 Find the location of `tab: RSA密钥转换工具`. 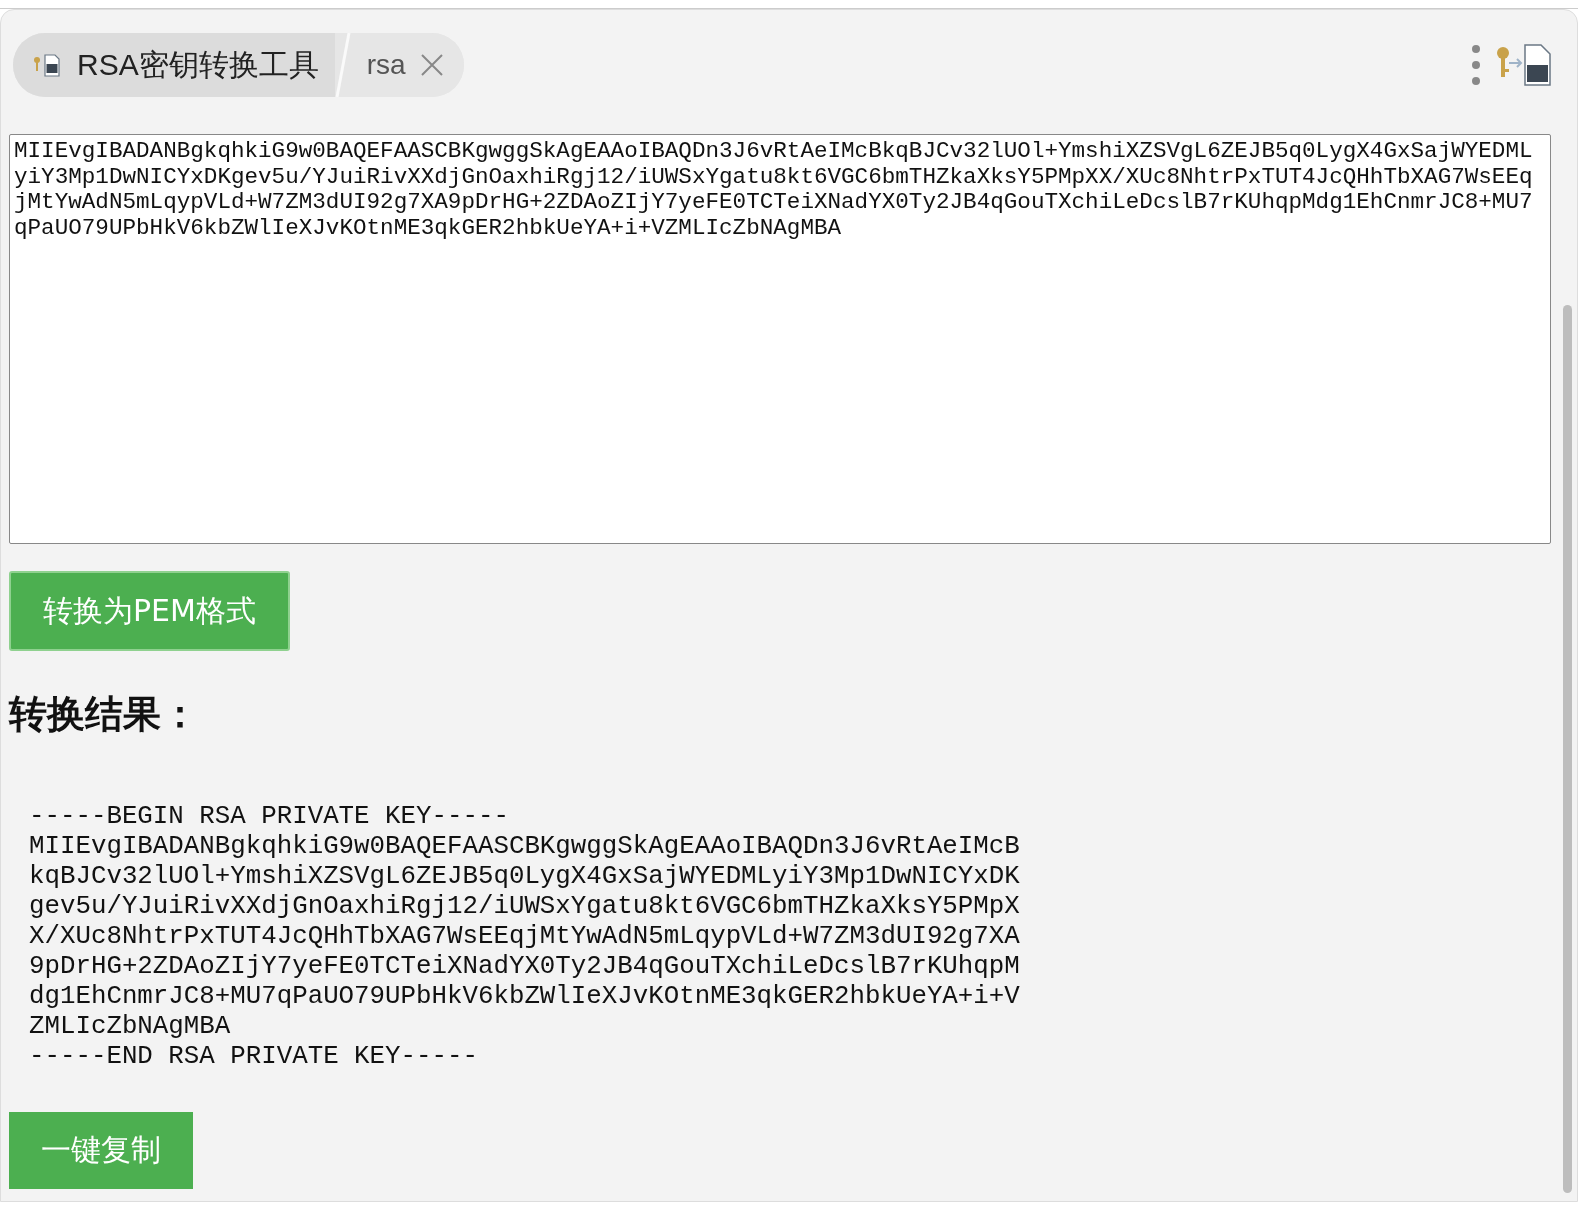

tab: RSA密钥转换工具 is located at coordinates (174, 65).